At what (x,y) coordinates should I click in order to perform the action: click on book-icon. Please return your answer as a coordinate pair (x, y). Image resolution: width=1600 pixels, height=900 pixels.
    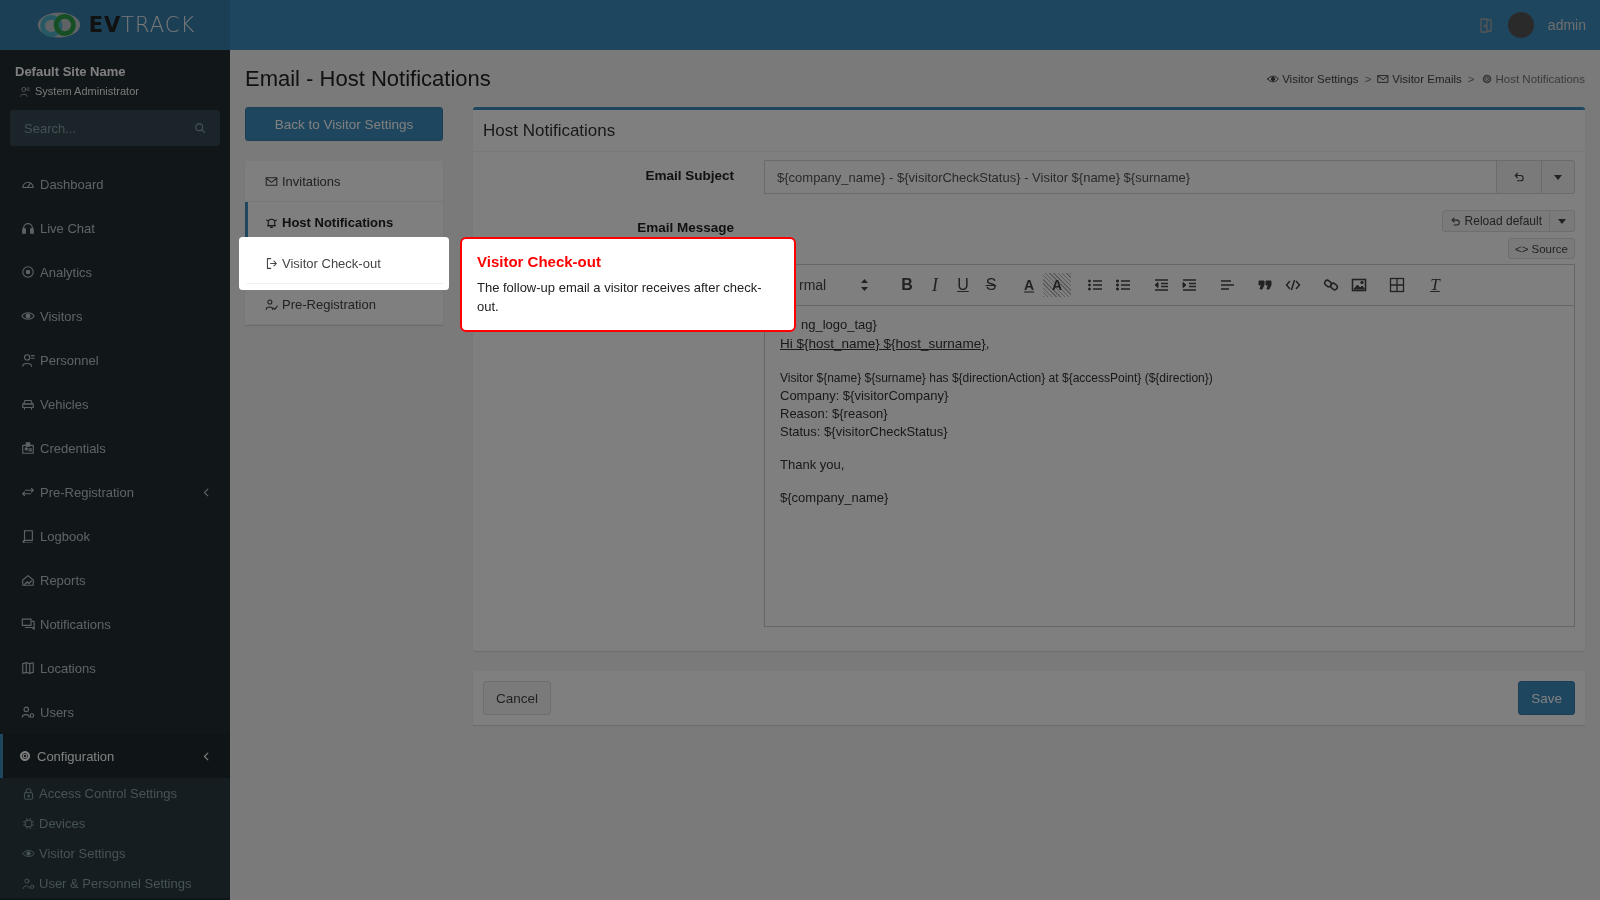
    Looking at the image, I should click on (28, 536).